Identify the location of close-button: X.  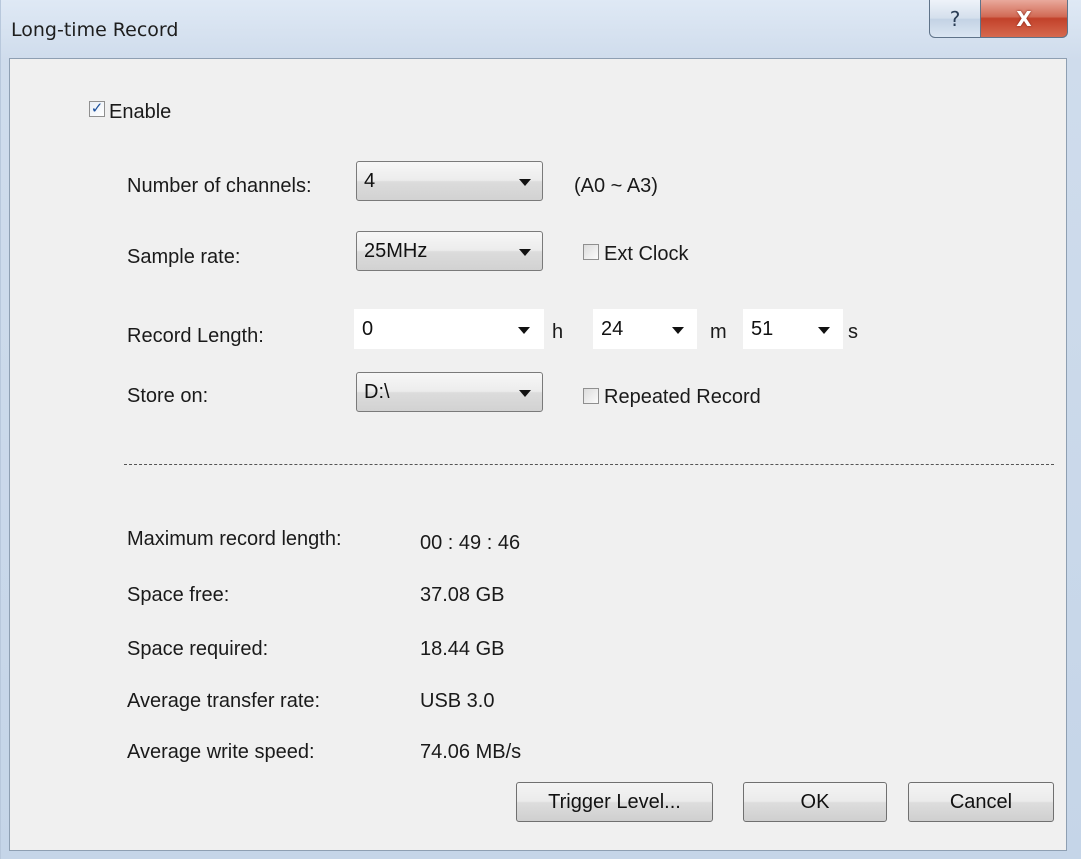
(1024, 19).